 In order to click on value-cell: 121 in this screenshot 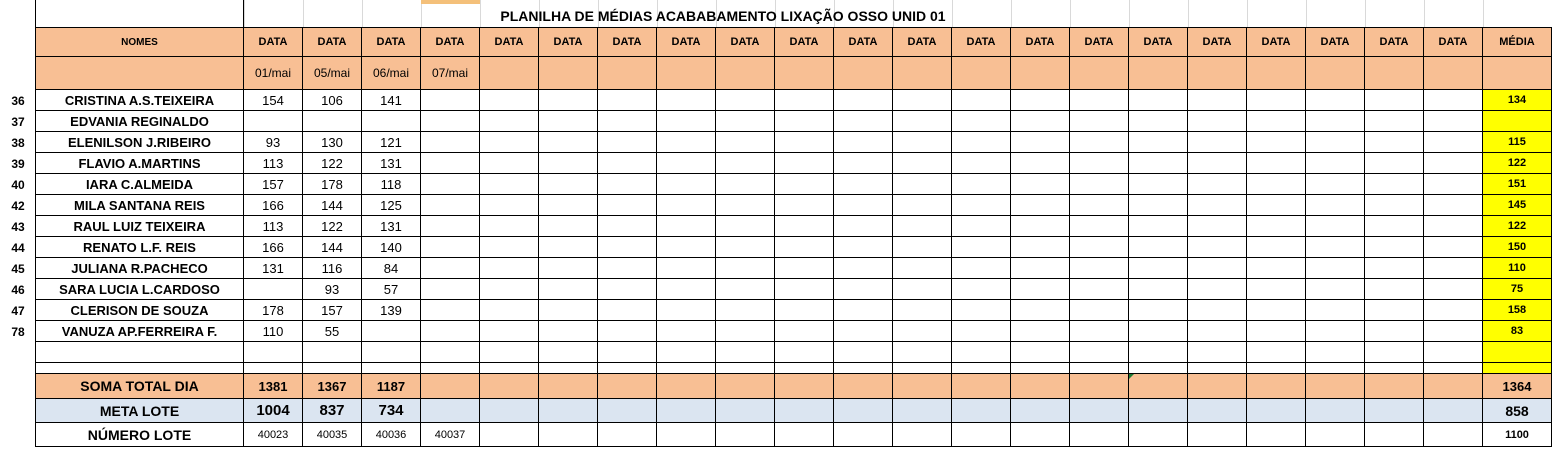, I will do `click(391, 142)`.